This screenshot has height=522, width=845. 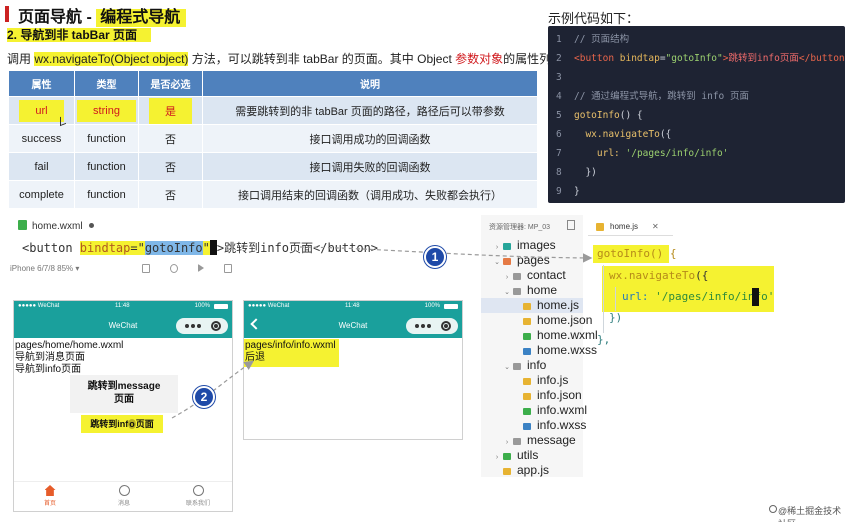 What do you see at coordinates (204, 397) in the screenshot?
I see `step-two-badge: 2` at bounding box center [204, 397].